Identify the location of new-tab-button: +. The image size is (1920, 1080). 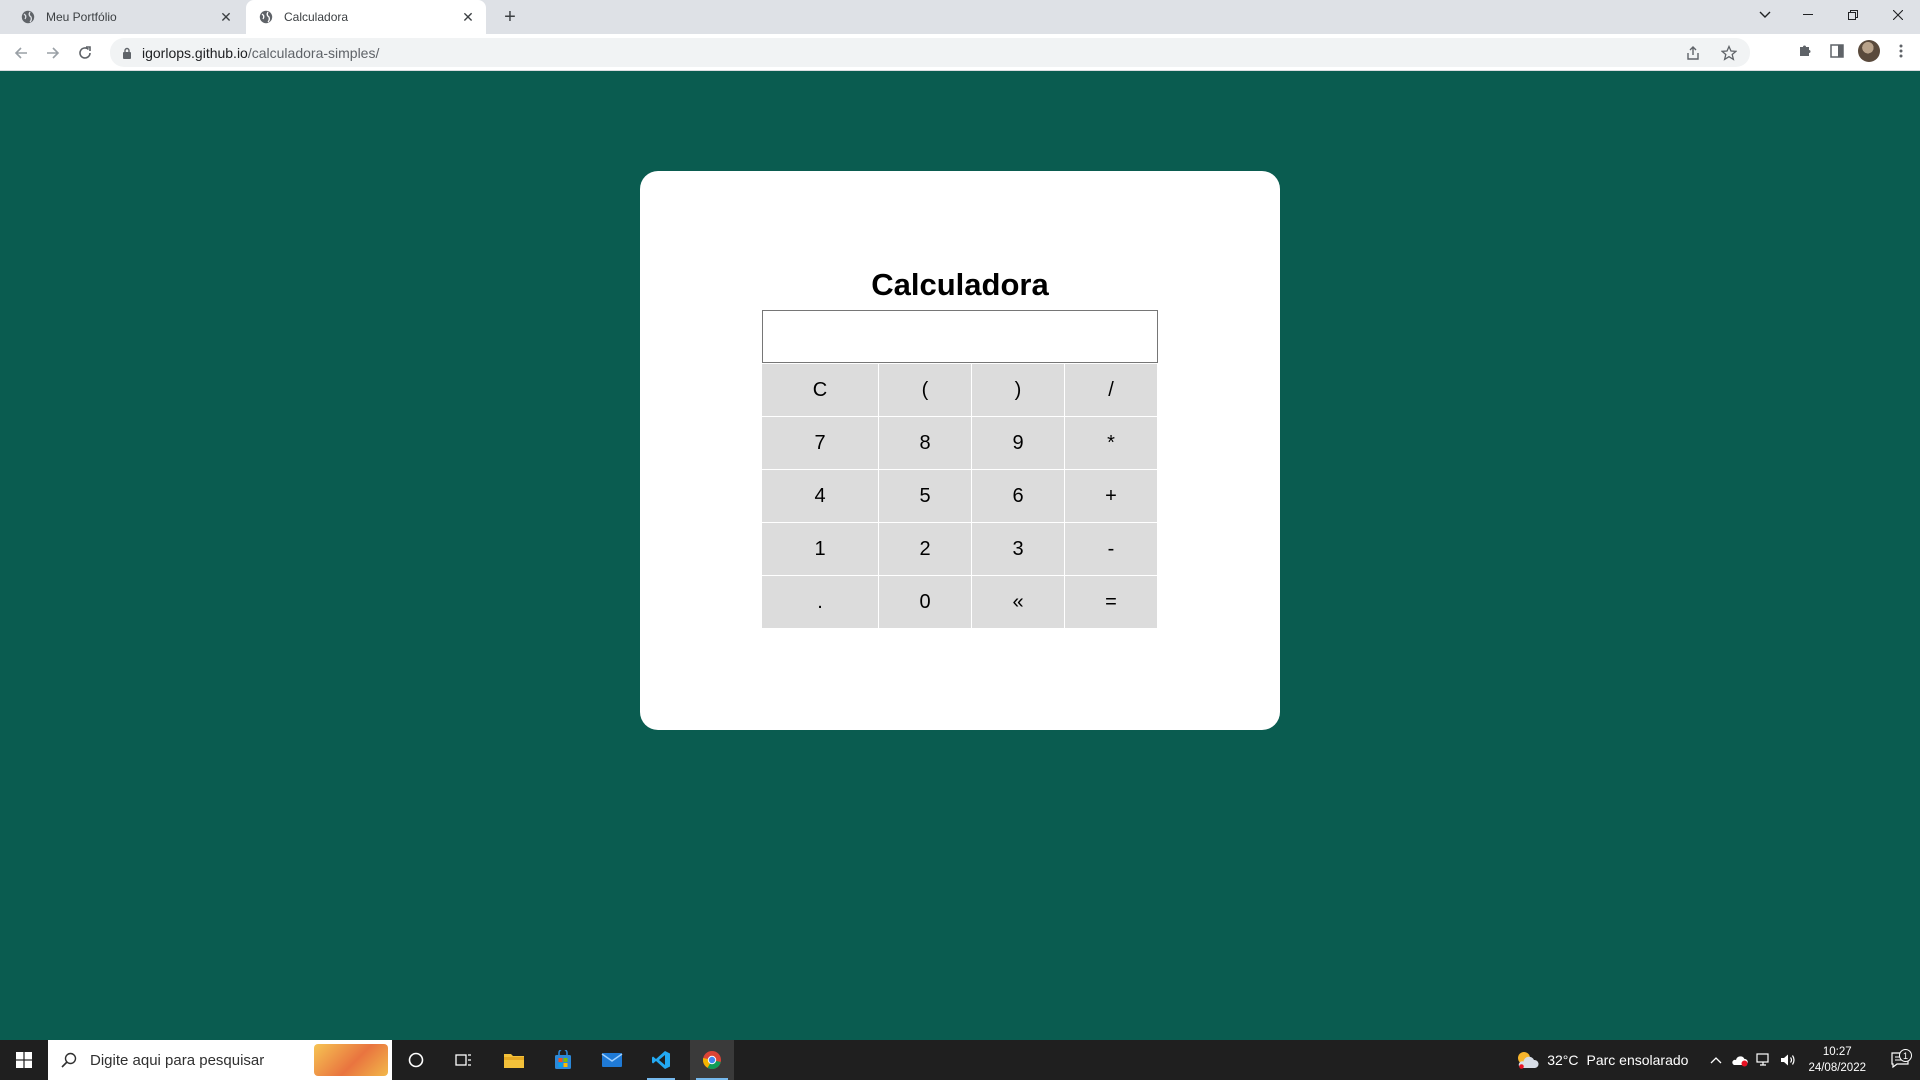
(510, 17).